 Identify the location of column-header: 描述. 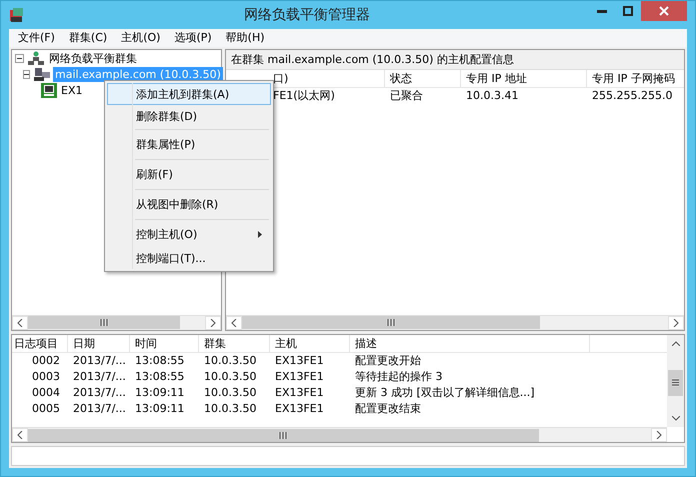
(366, 343).